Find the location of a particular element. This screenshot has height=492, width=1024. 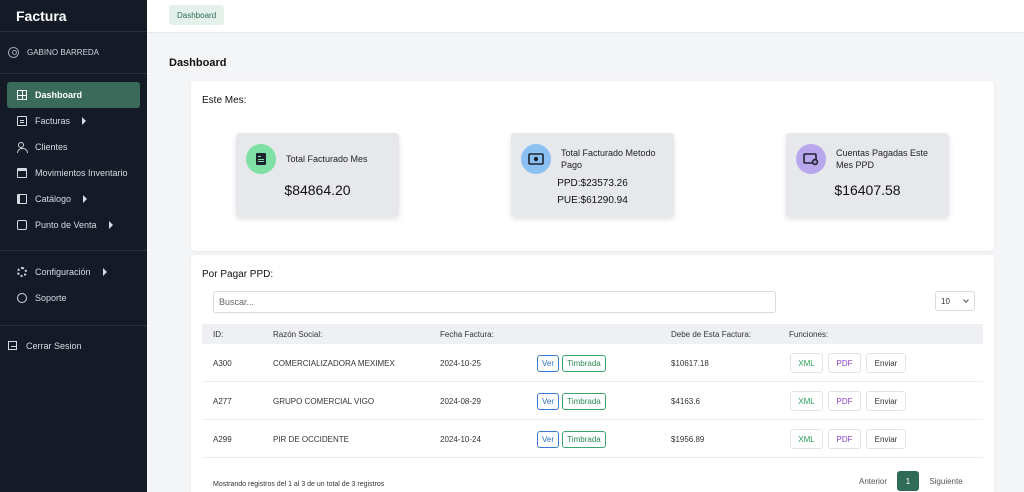

user-name: GABINO BARREDA is located at coordinates (63, 52).